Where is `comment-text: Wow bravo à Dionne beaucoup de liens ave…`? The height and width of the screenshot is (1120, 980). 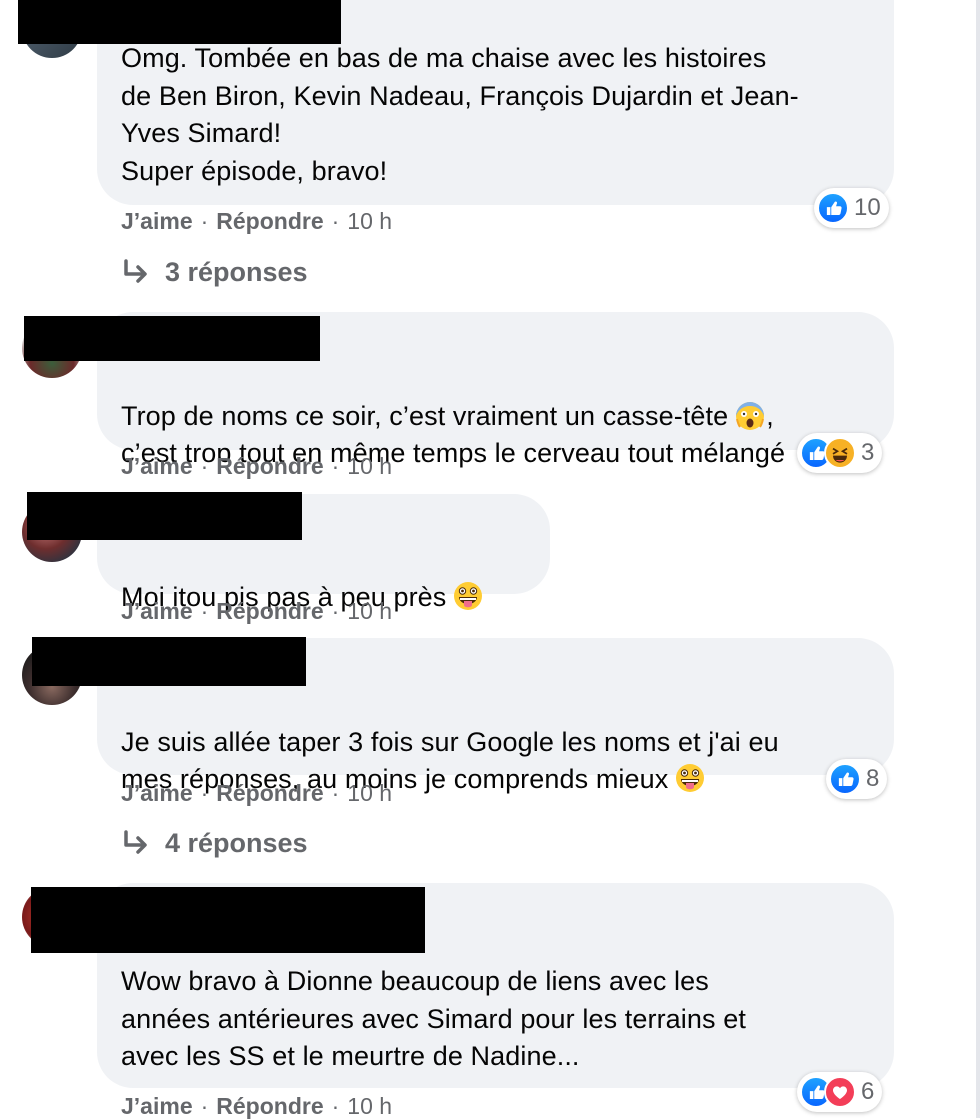 comment-text: Wow bravo à Dionne beaucoup de liens ave… is located at coordinates (433, 1018).